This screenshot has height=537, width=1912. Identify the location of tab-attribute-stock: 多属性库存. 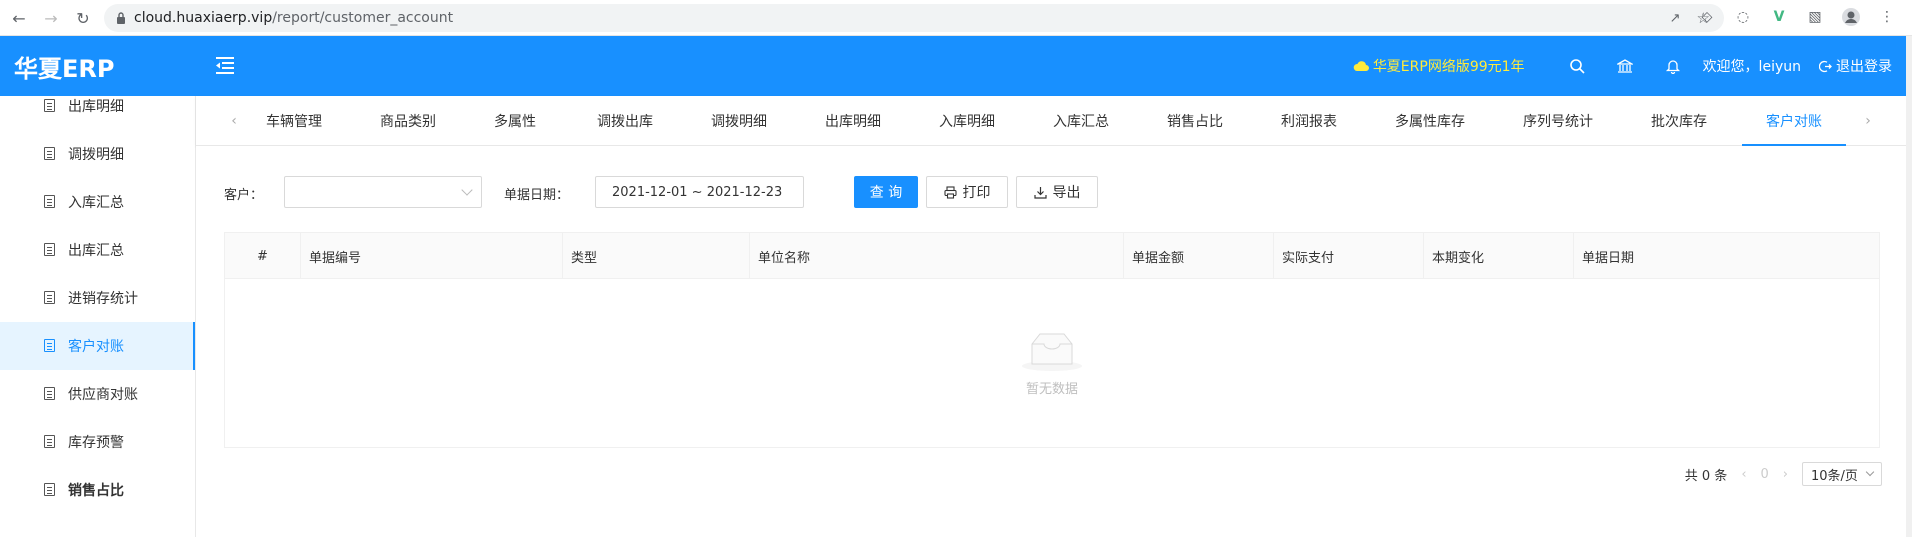
(1430, 121).